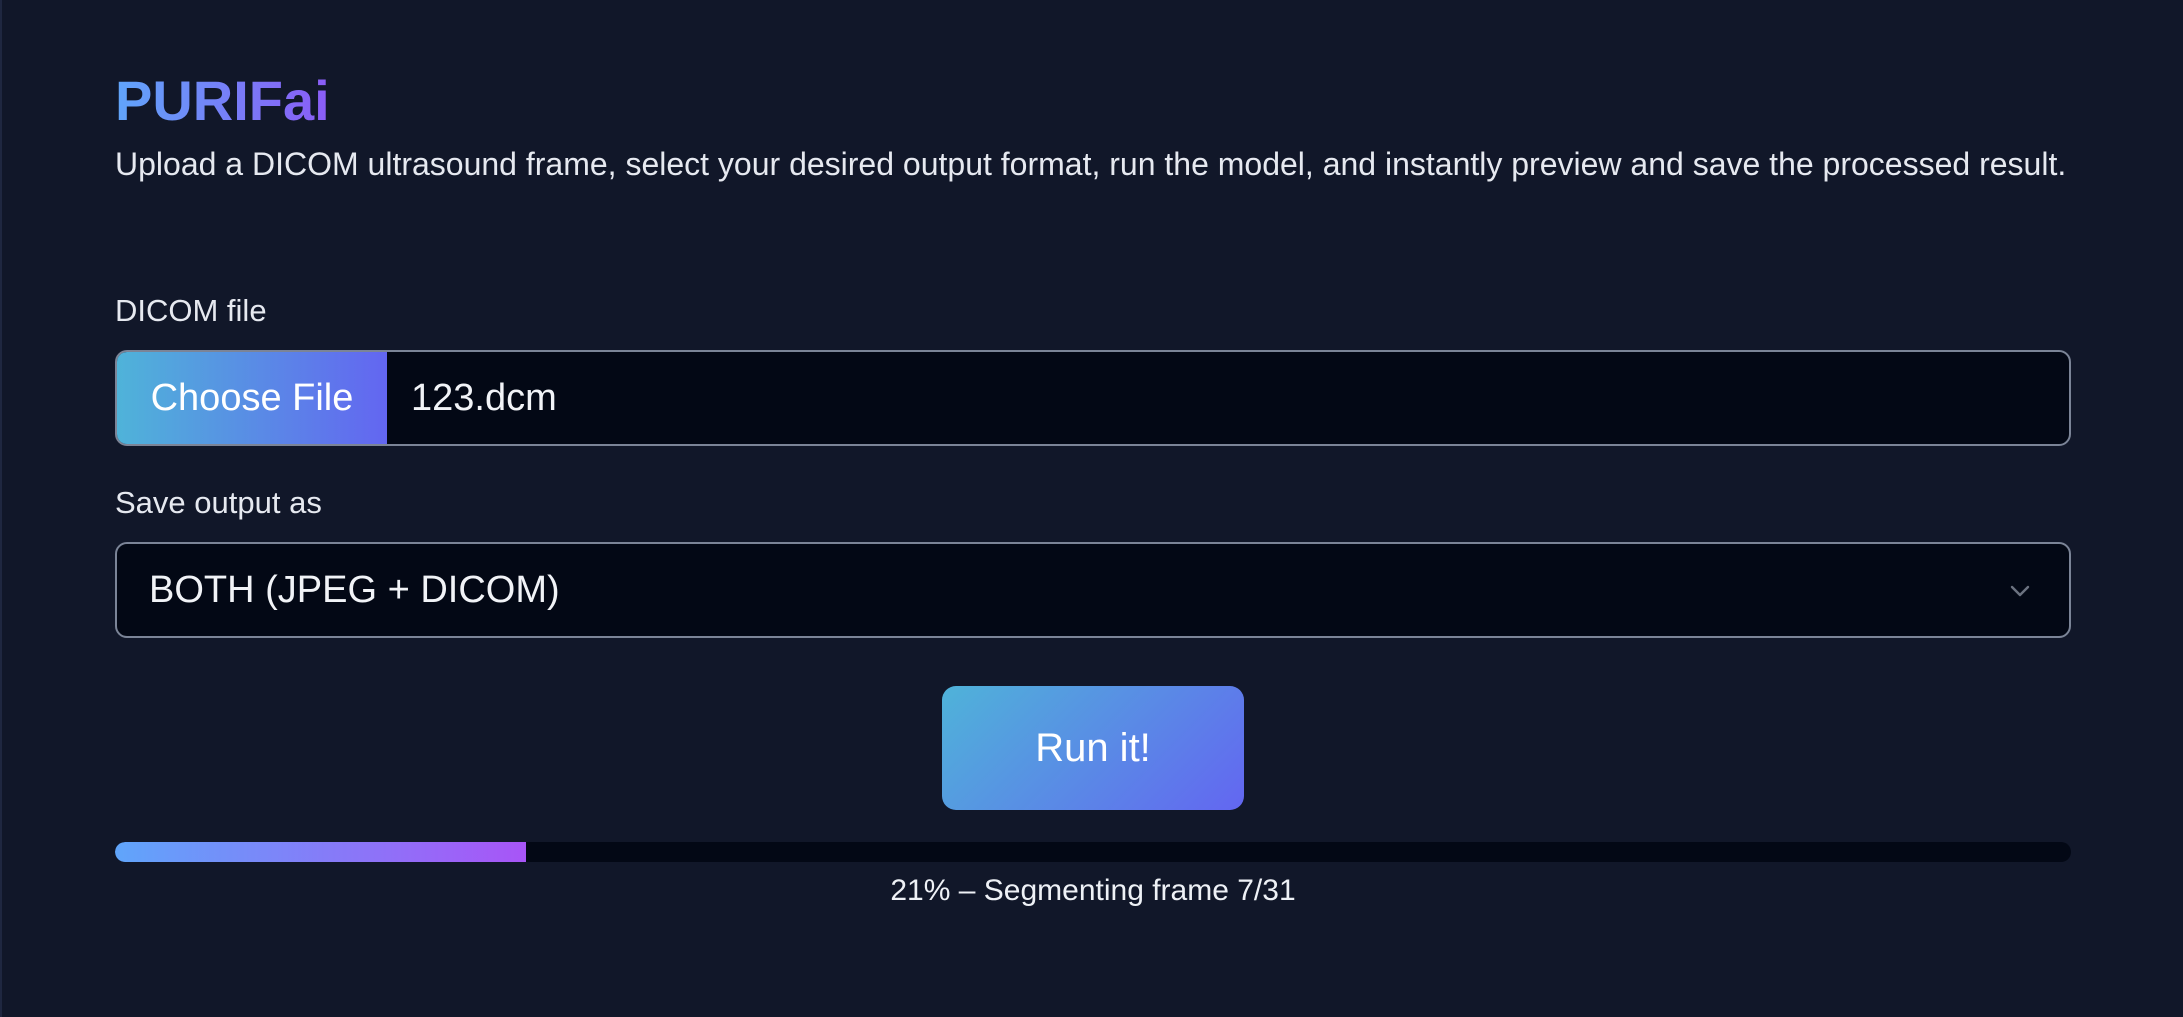 Image resolution: width=2183 pixels, height=1017 pixels. What do you see at coordinates (1093, 852) in the screenshot?
I see `progress-bar` at bounding box center [1093, 852].